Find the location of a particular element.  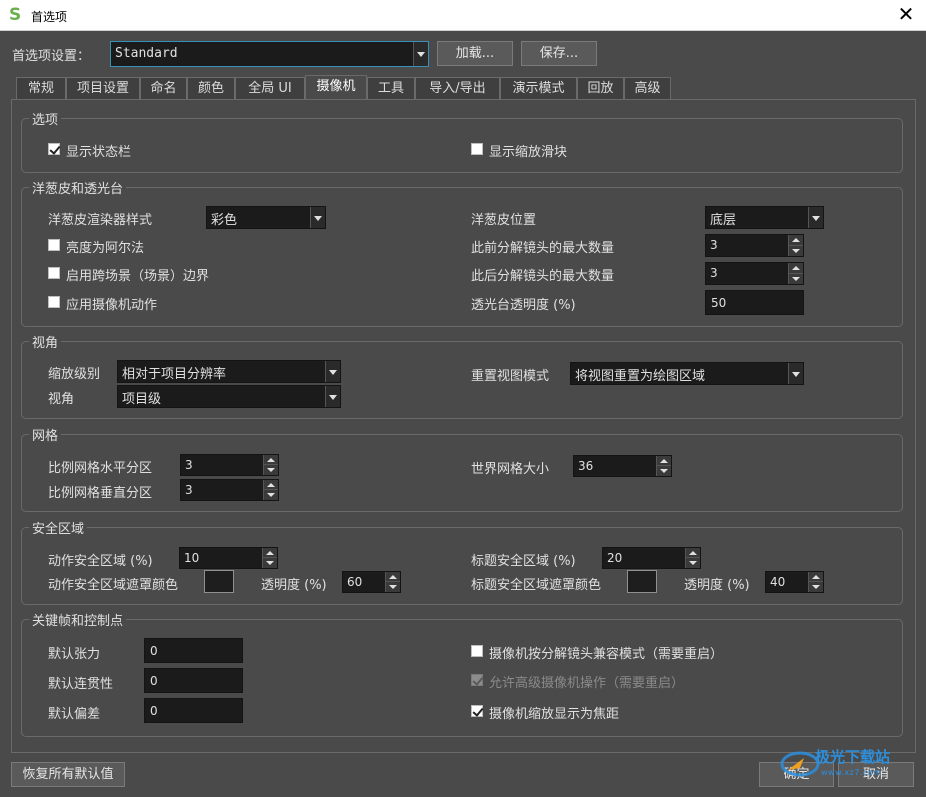

default-bias-field: 0 is located at coordinates (193, 710).